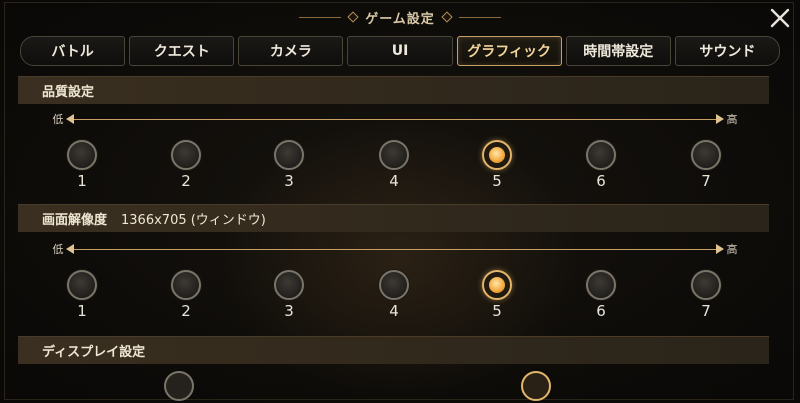 The image size is (800, 403). Describe the element at coordinates (394, 181) in the screenshot. I see `quality-level-number: 4` at that location.